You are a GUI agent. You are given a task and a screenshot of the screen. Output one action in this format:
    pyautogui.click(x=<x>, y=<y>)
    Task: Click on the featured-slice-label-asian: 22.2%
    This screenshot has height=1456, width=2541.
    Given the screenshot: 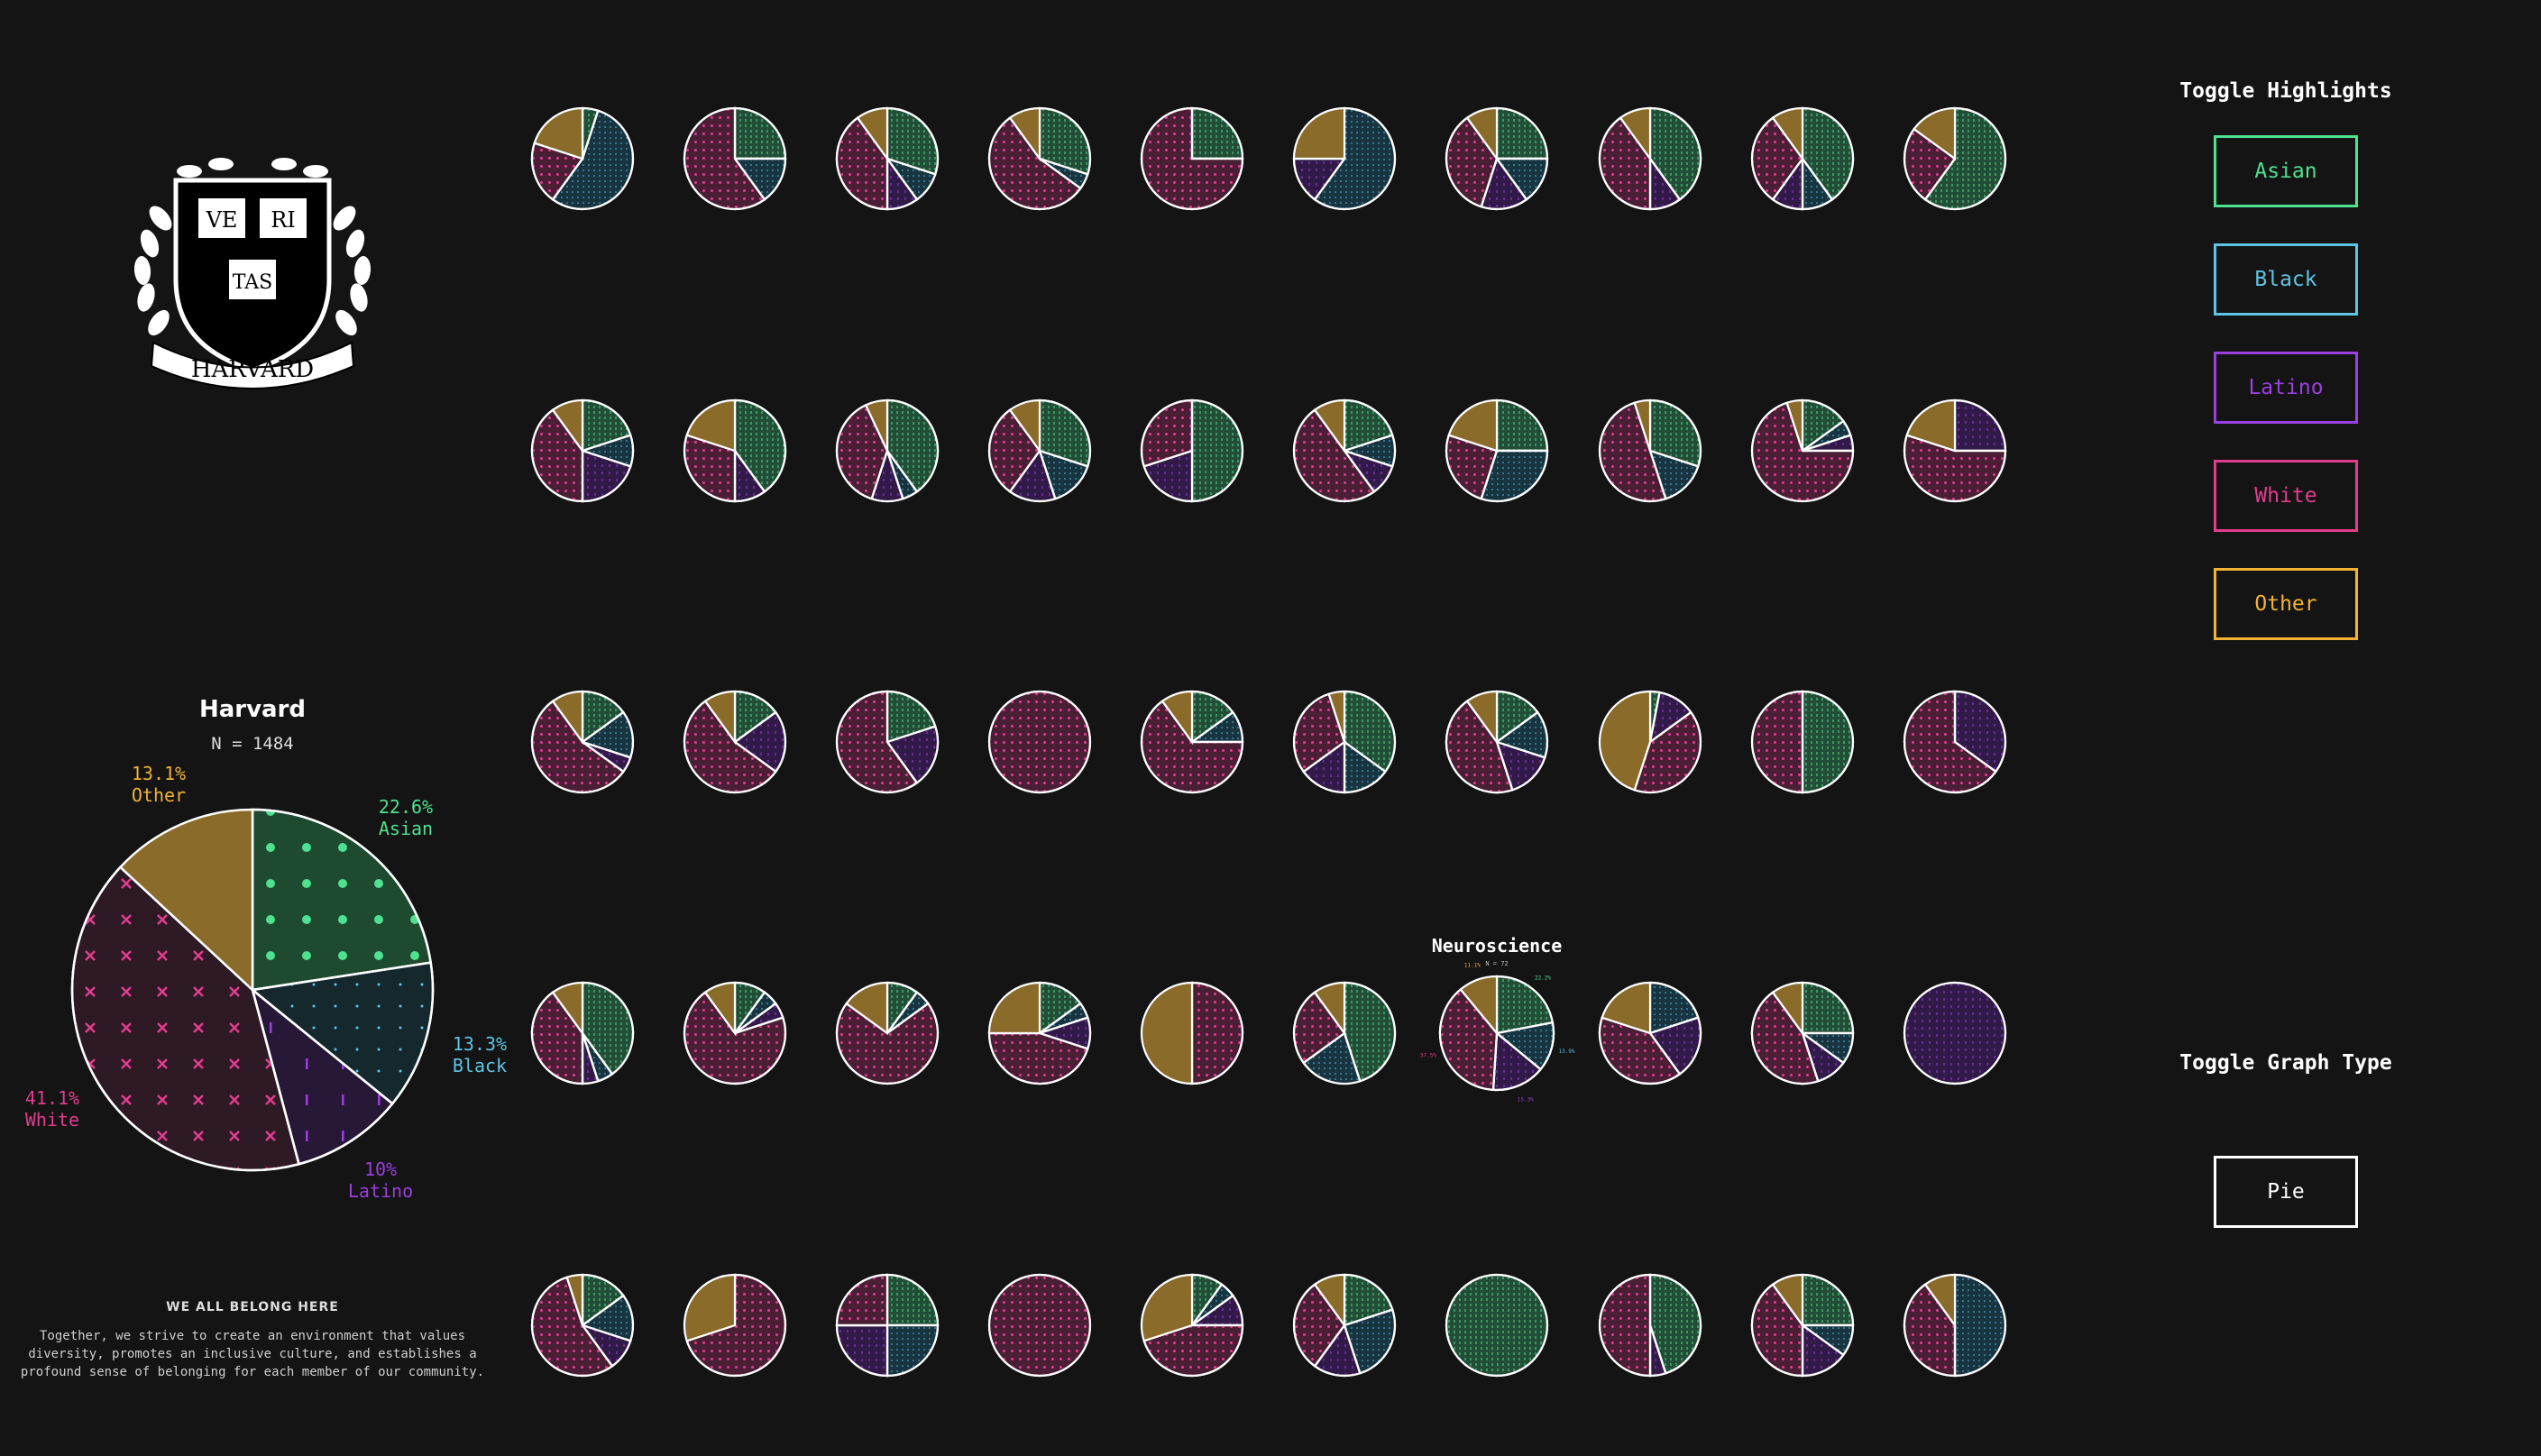 What is the action you would take?
    pyautogui.click(x=1543, y=978)
    